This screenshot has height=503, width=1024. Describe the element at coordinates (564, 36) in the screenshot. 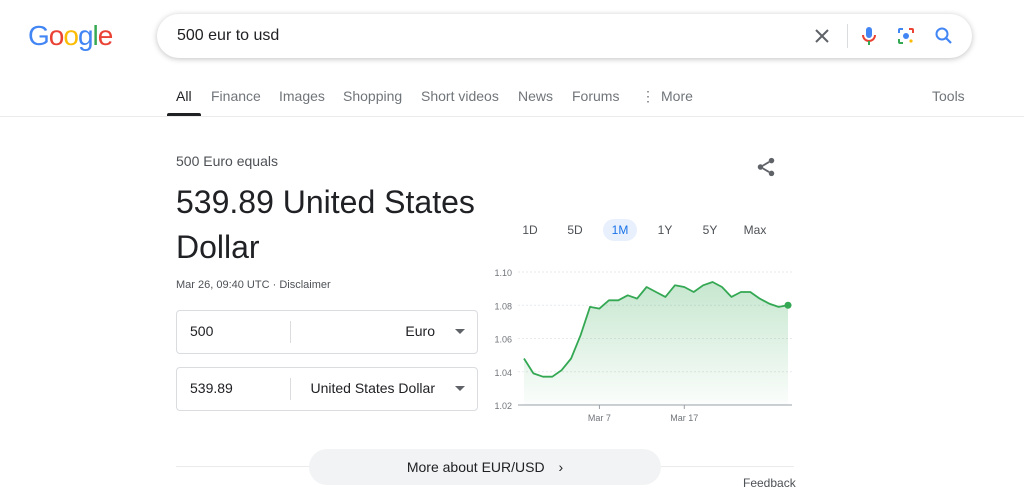

I see `search-box: 500 eur to usd` at that location.